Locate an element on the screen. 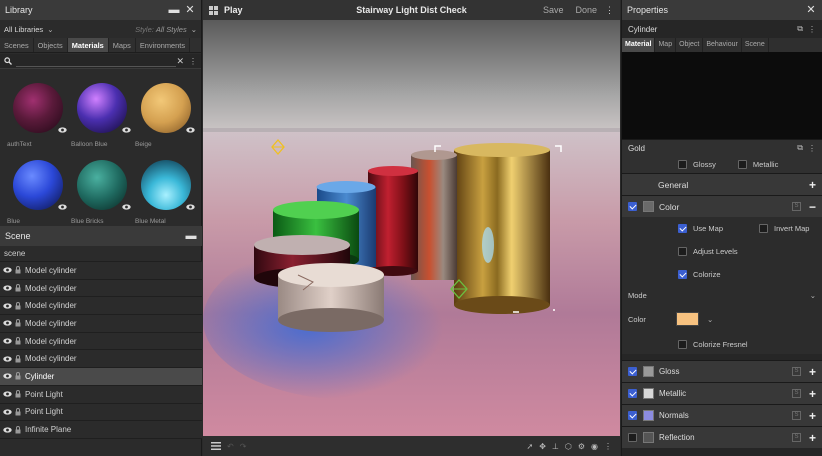 This screenshot has width=822, height=456. channel-row: Normals S + is located at coordinates (722, 415).